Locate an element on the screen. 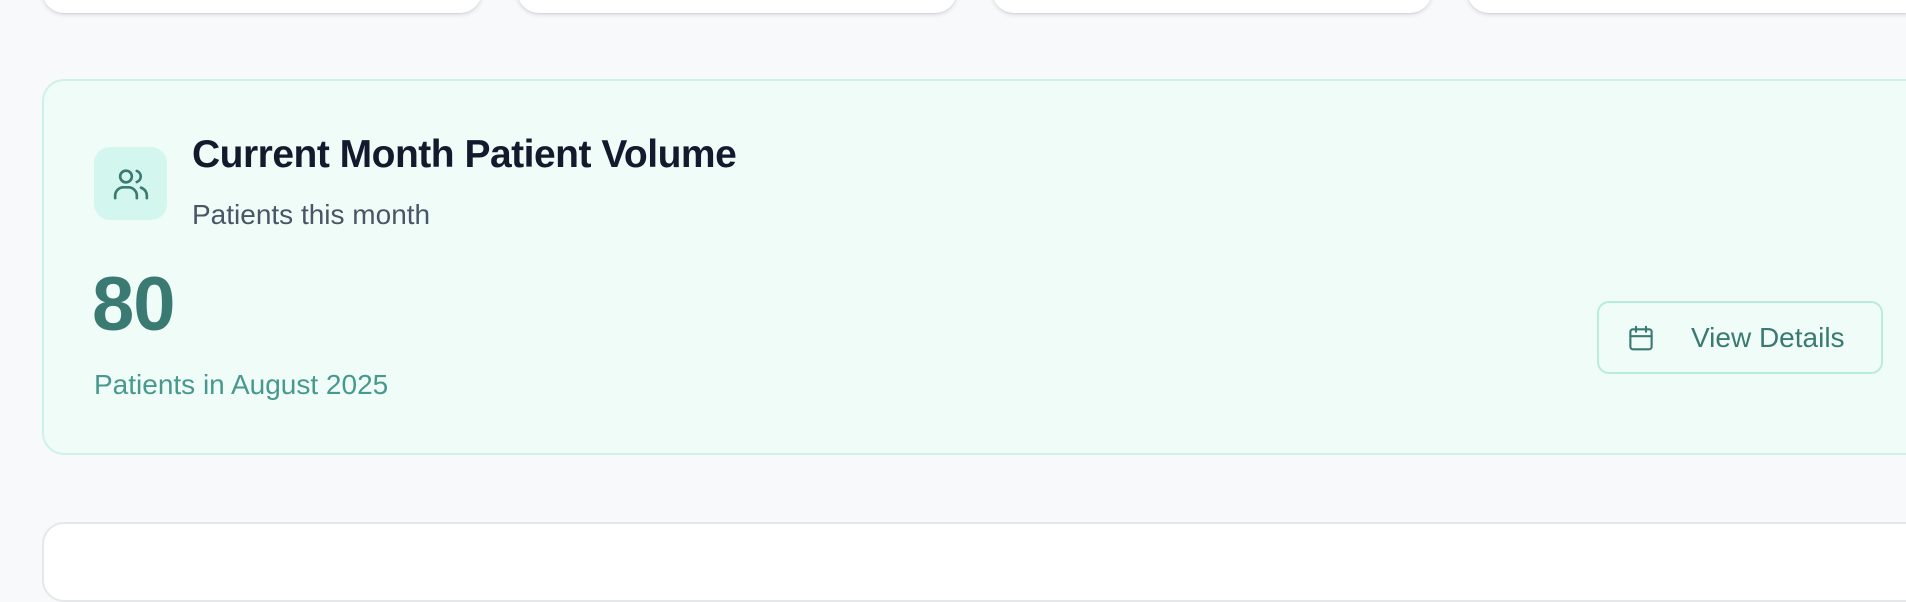 This screenshot has height=602, width=1906. view-details-button: View Details is located at coordinates (1740, 337).